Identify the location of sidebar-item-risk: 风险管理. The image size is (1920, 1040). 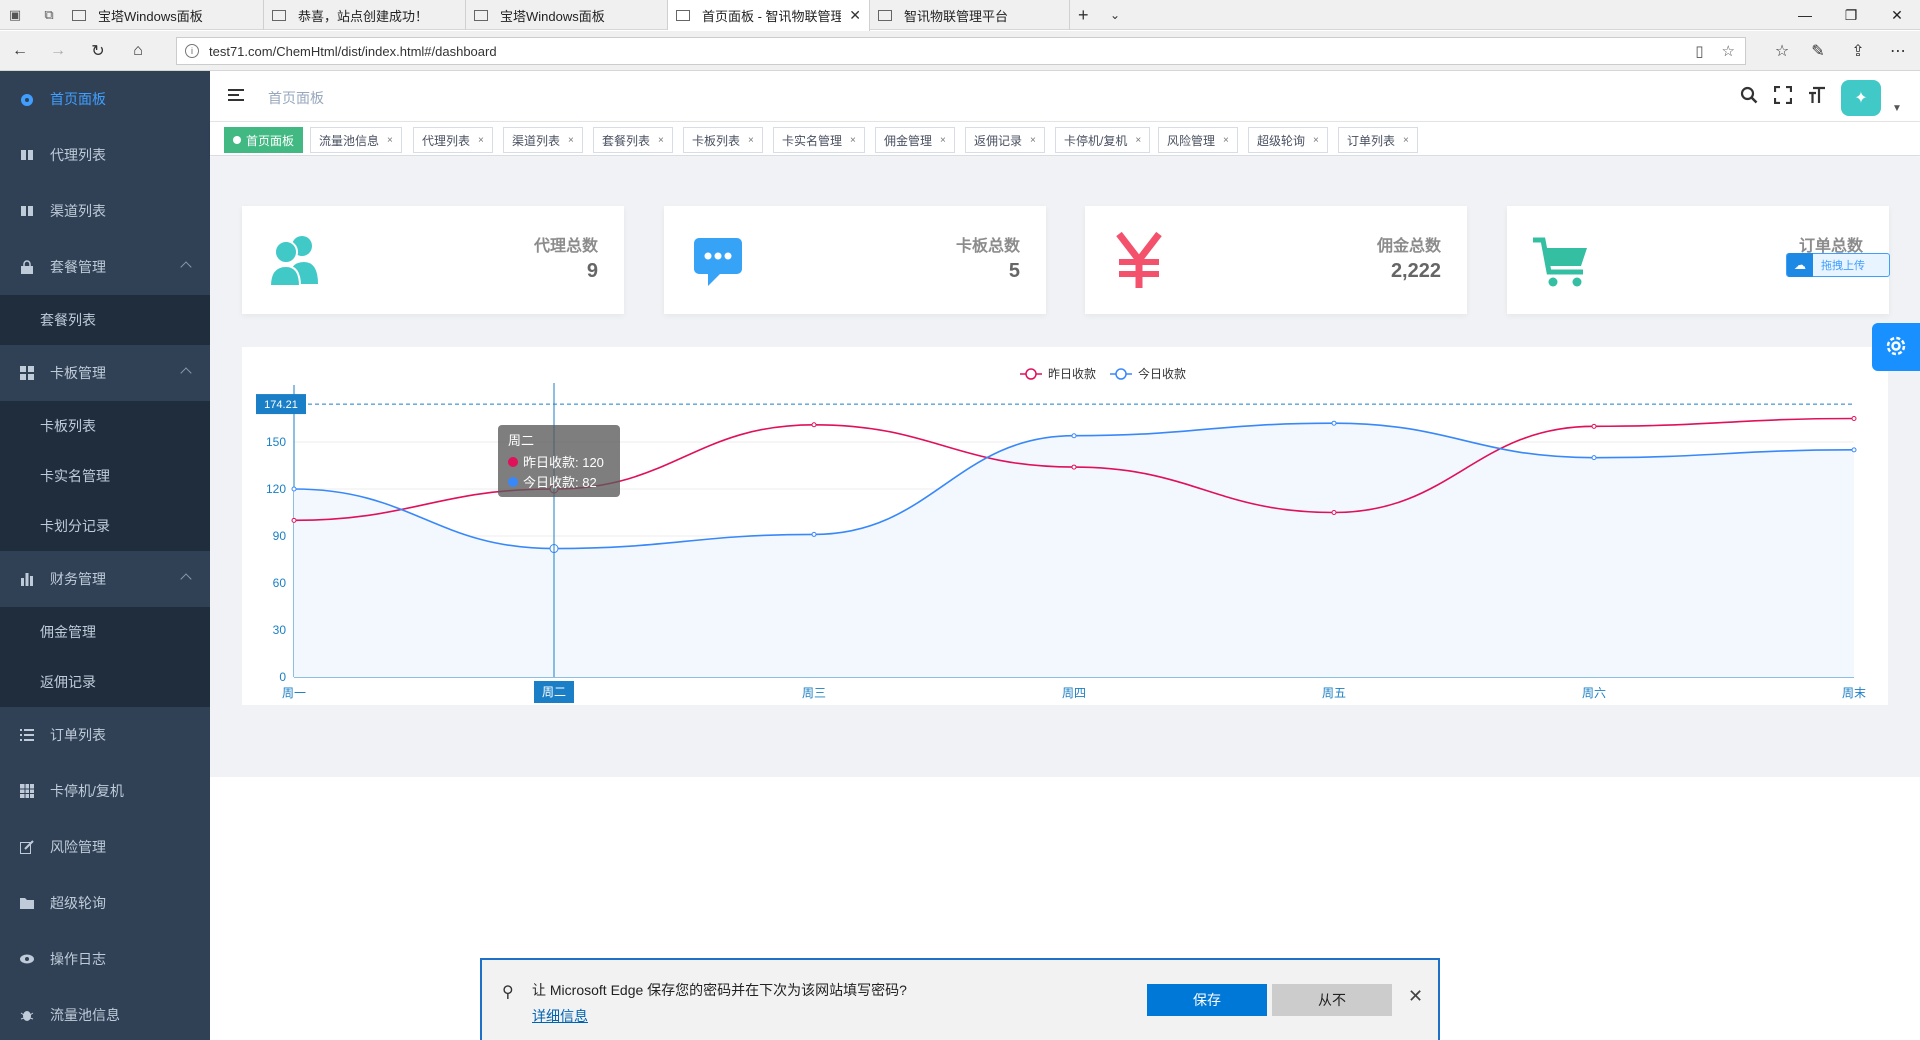
(105, 847).